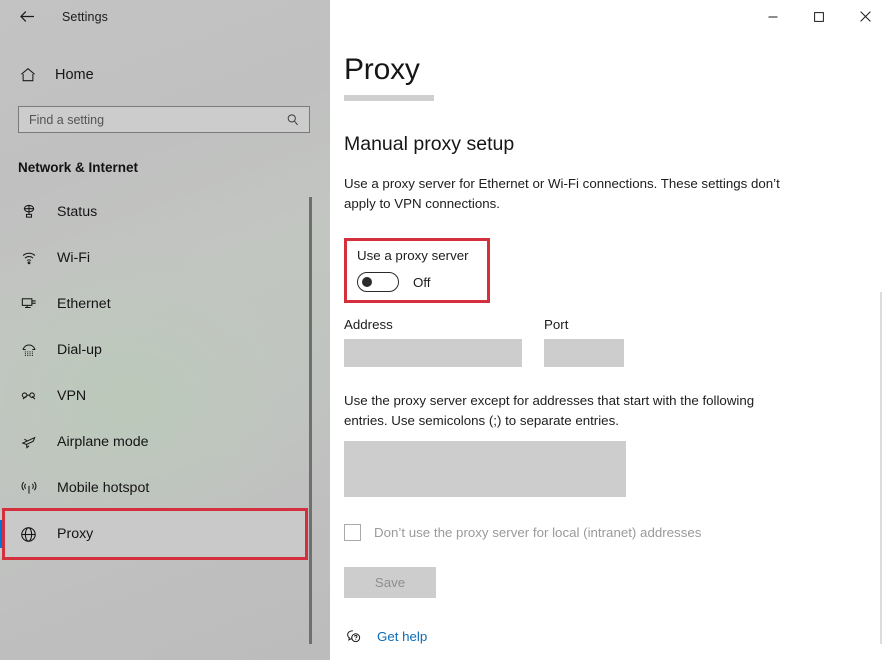  Describe the element at coordinates (165, 396) in the screenshot. I see `sidebar-item-vpn: VPN` at that location.